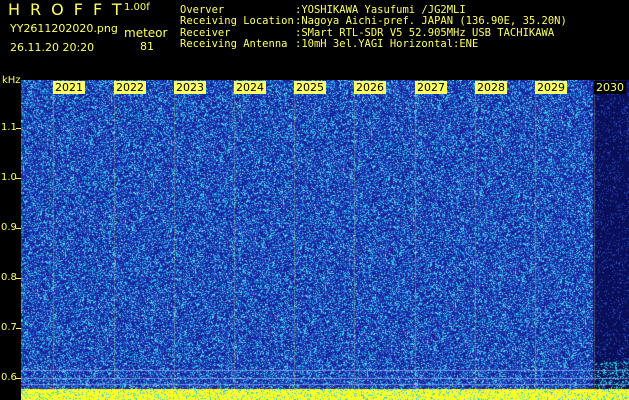 This screenshot has height=400, width=629. Describe the element at coordinates (70, 9) in the screenshot. I see `app-brand: HROFFT` at that location.